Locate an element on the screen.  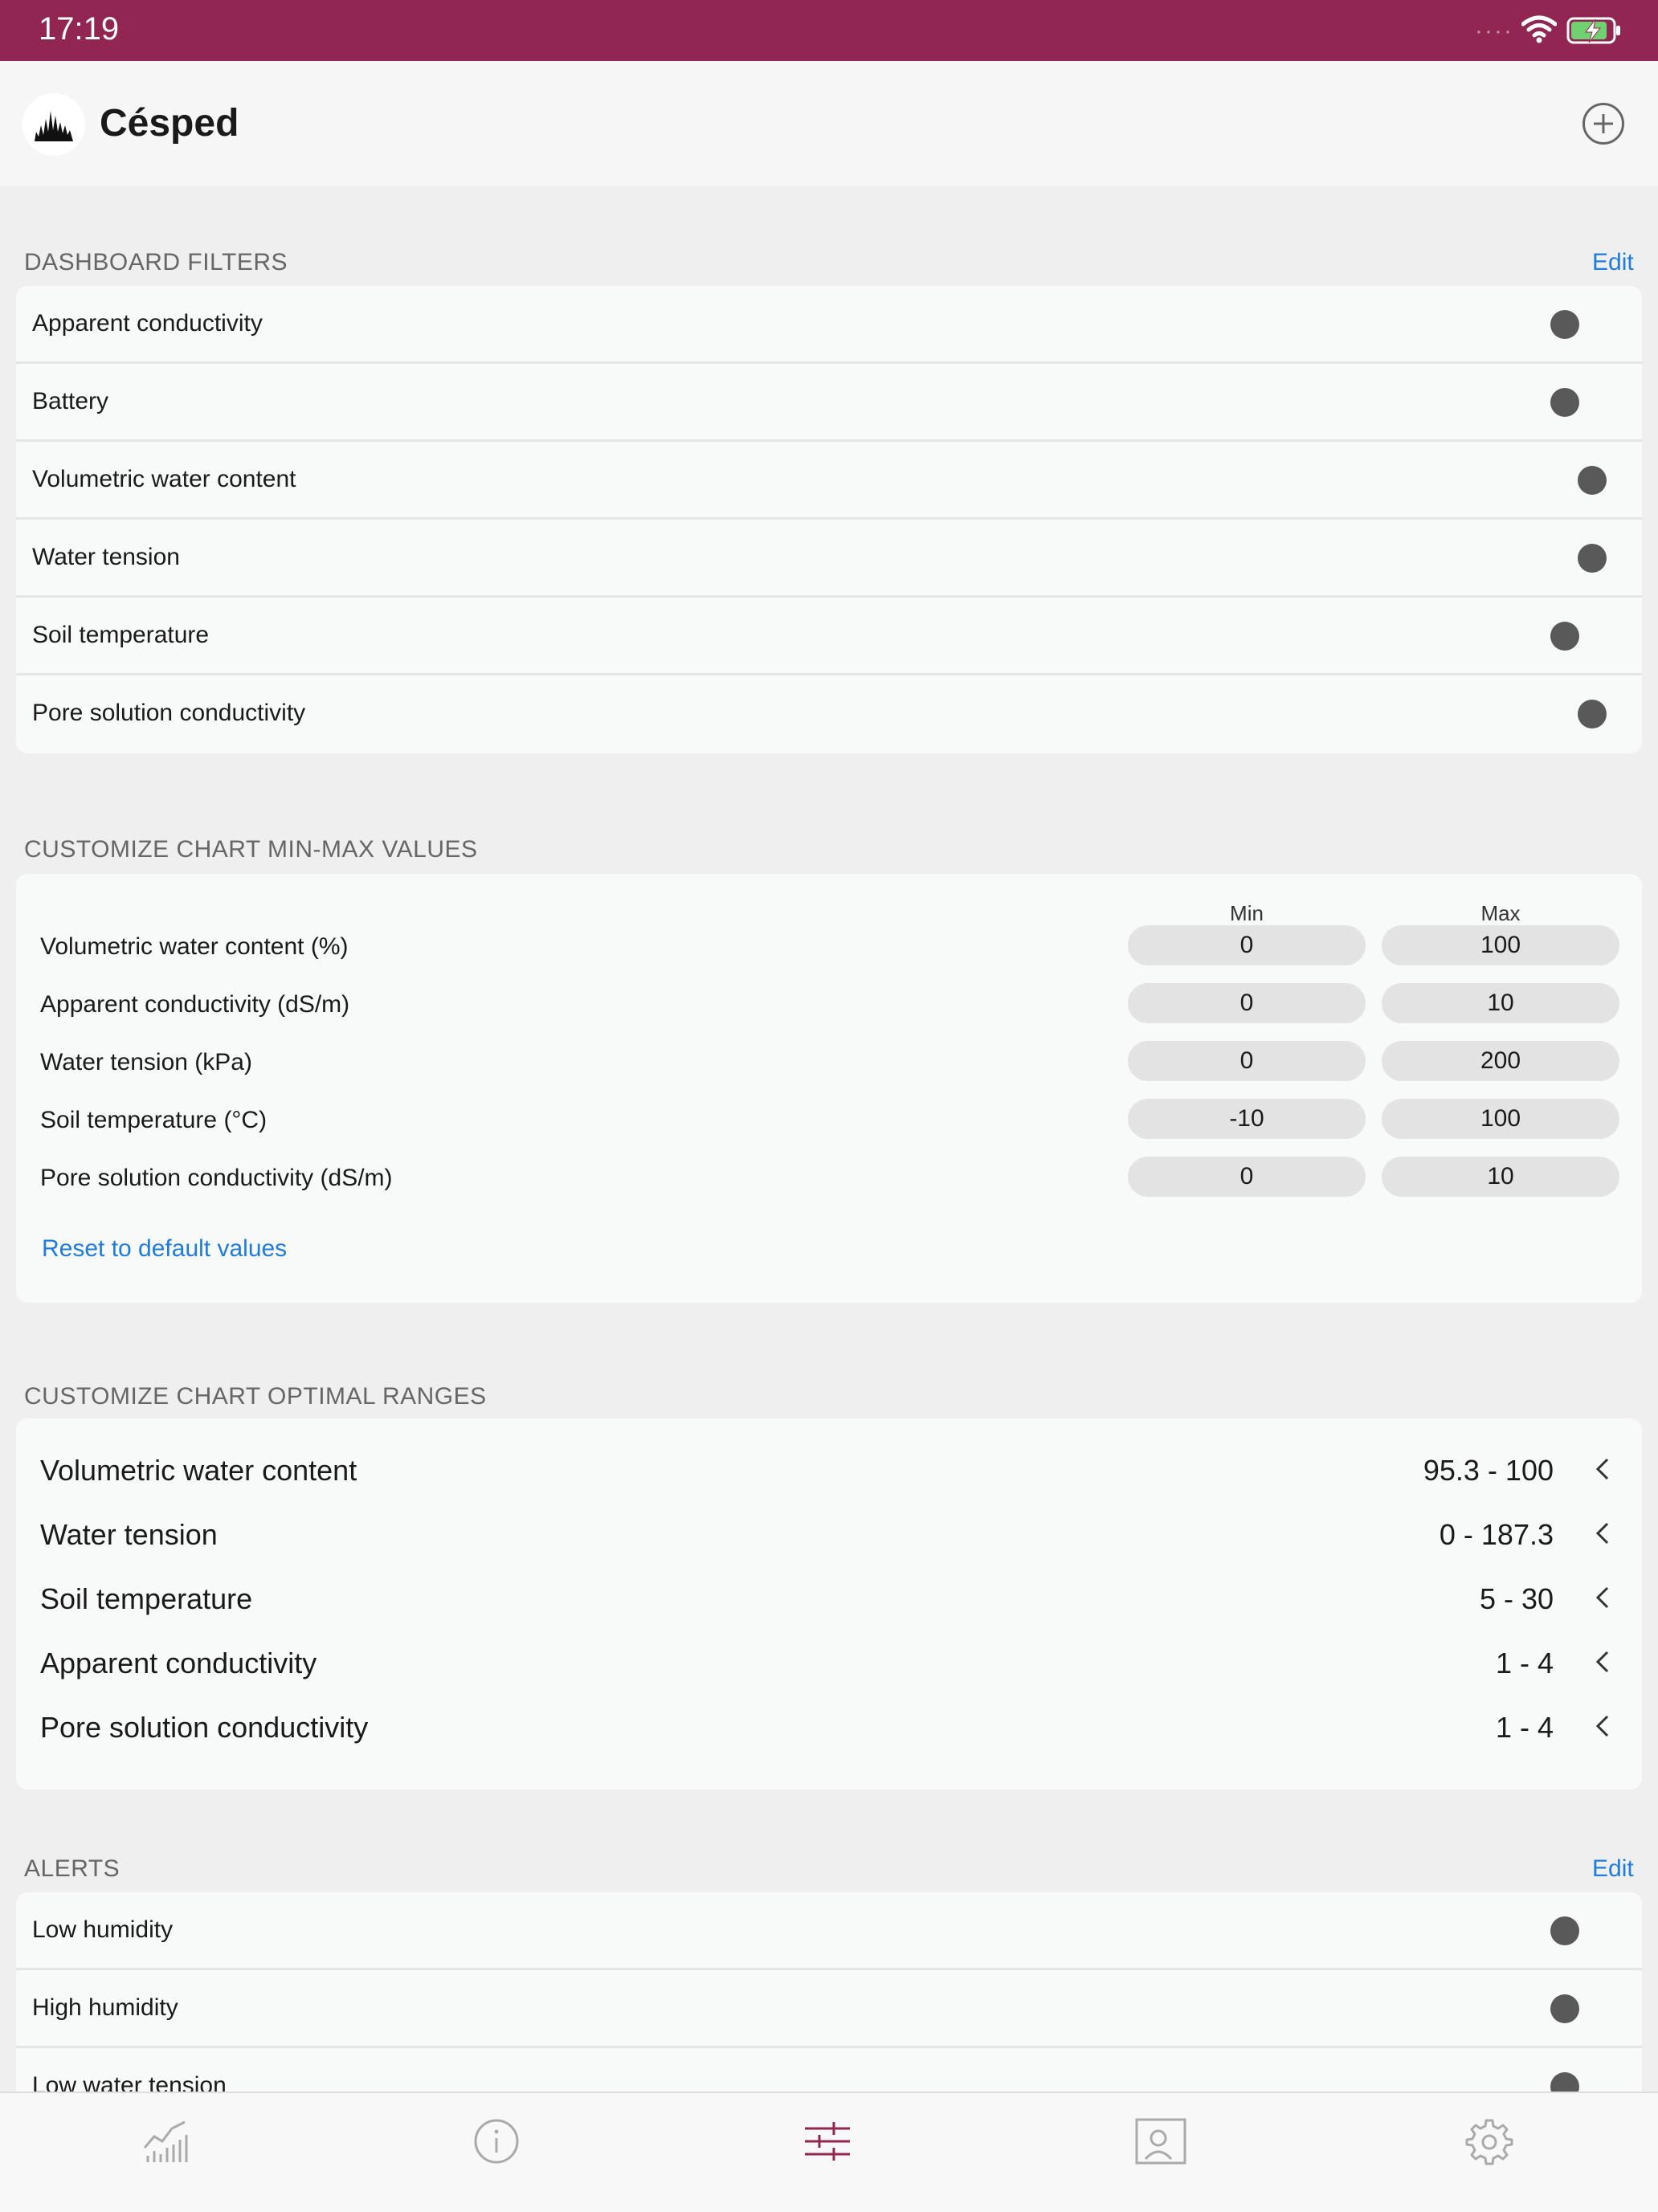
min-max-label: Volumetric water content (%) is located at coordinates (194, 946).